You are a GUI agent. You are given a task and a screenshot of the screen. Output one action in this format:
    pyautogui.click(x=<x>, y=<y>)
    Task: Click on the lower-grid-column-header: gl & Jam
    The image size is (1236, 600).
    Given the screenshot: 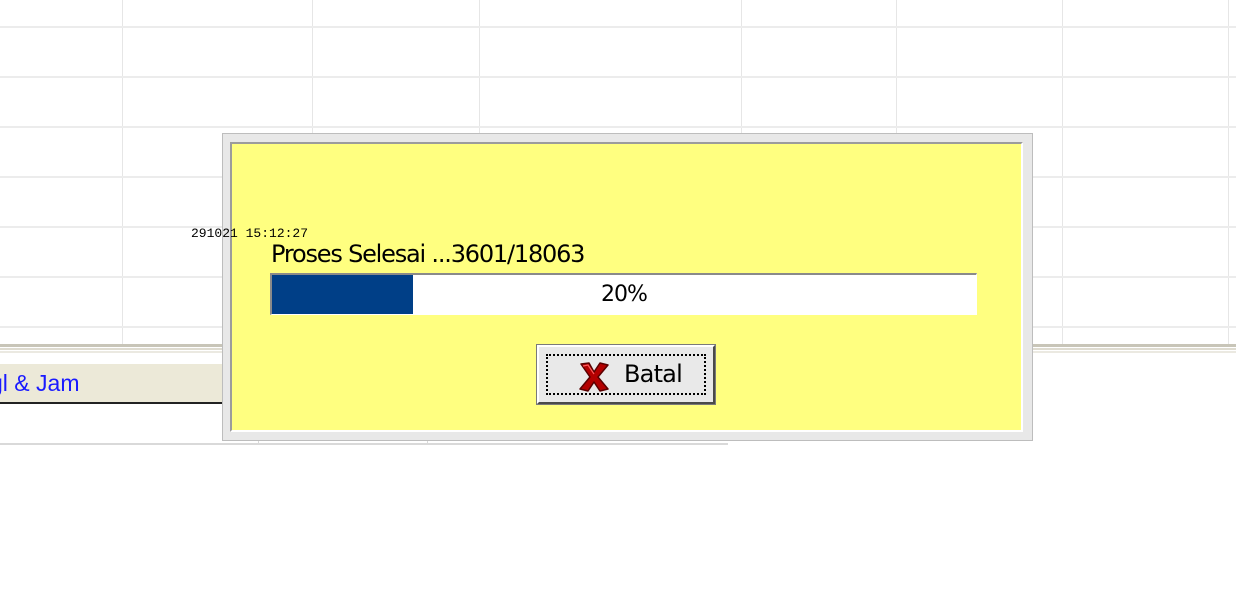 What is the action you would take?
    pyautogui.click(x=111, y=384)
    